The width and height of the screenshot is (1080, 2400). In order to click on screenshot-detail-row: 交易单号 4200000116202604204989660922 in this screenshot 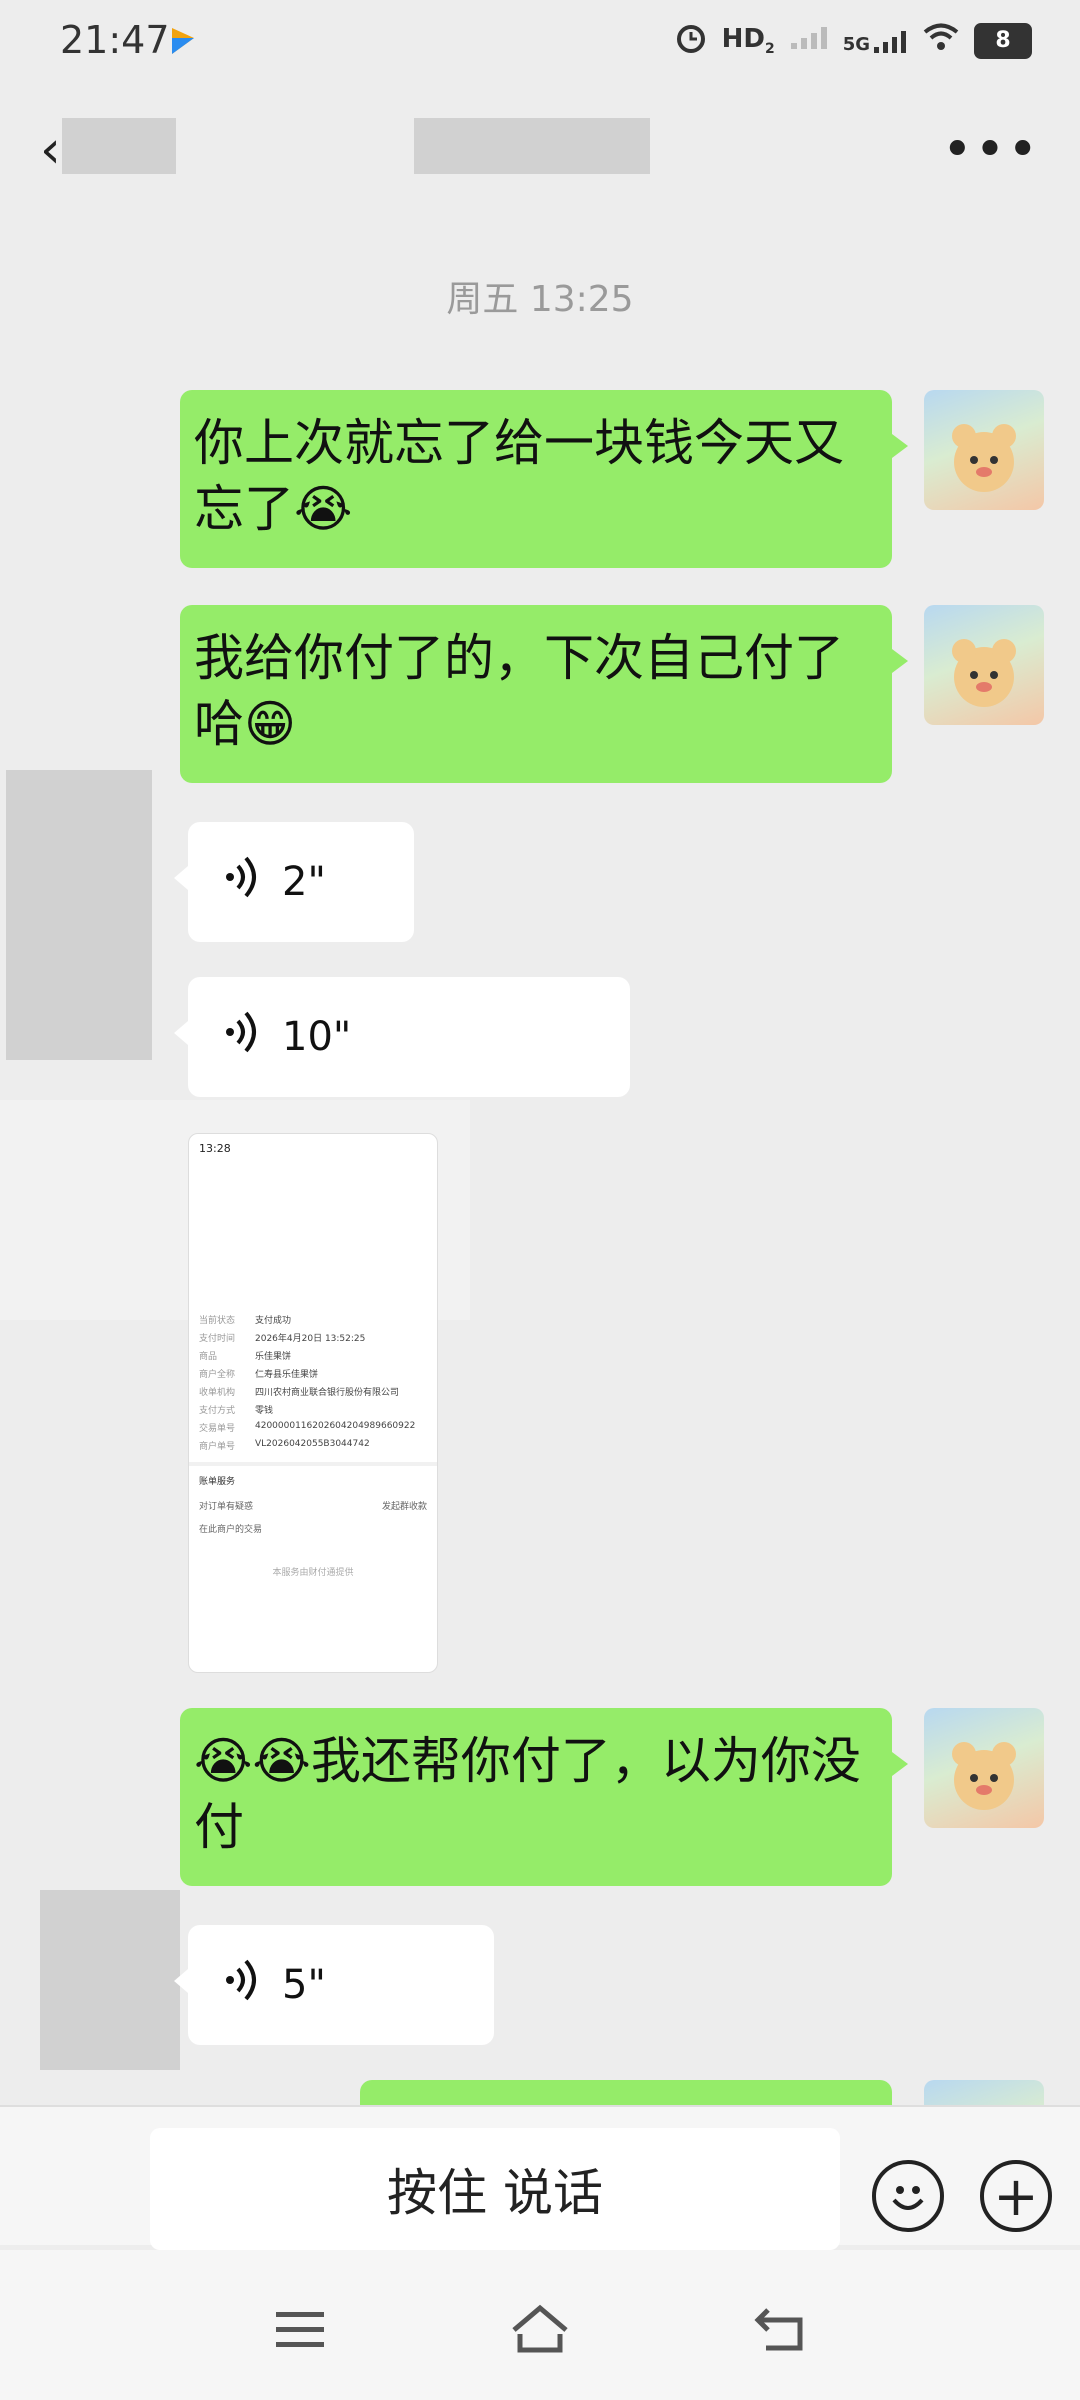, I will do `click(313, 1427)`.